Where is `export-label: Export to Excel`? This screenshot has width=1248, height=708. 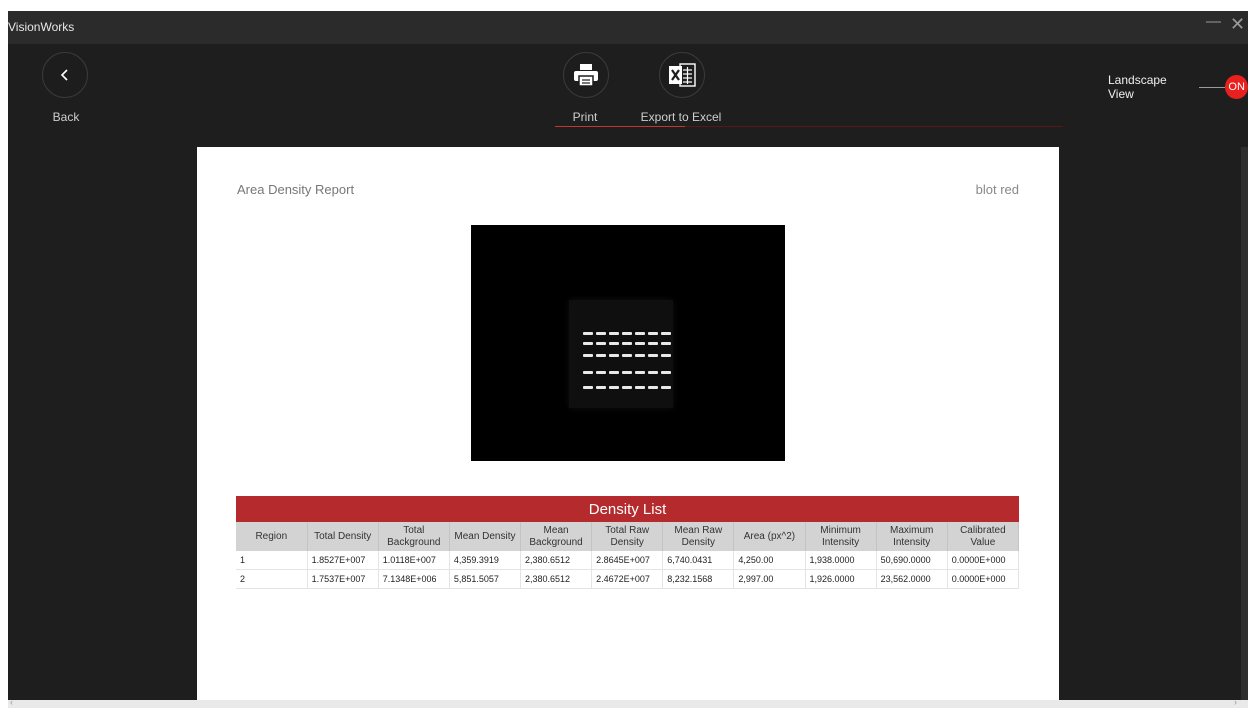
export-label: Export to Excel is located at coordinates (681, 117).